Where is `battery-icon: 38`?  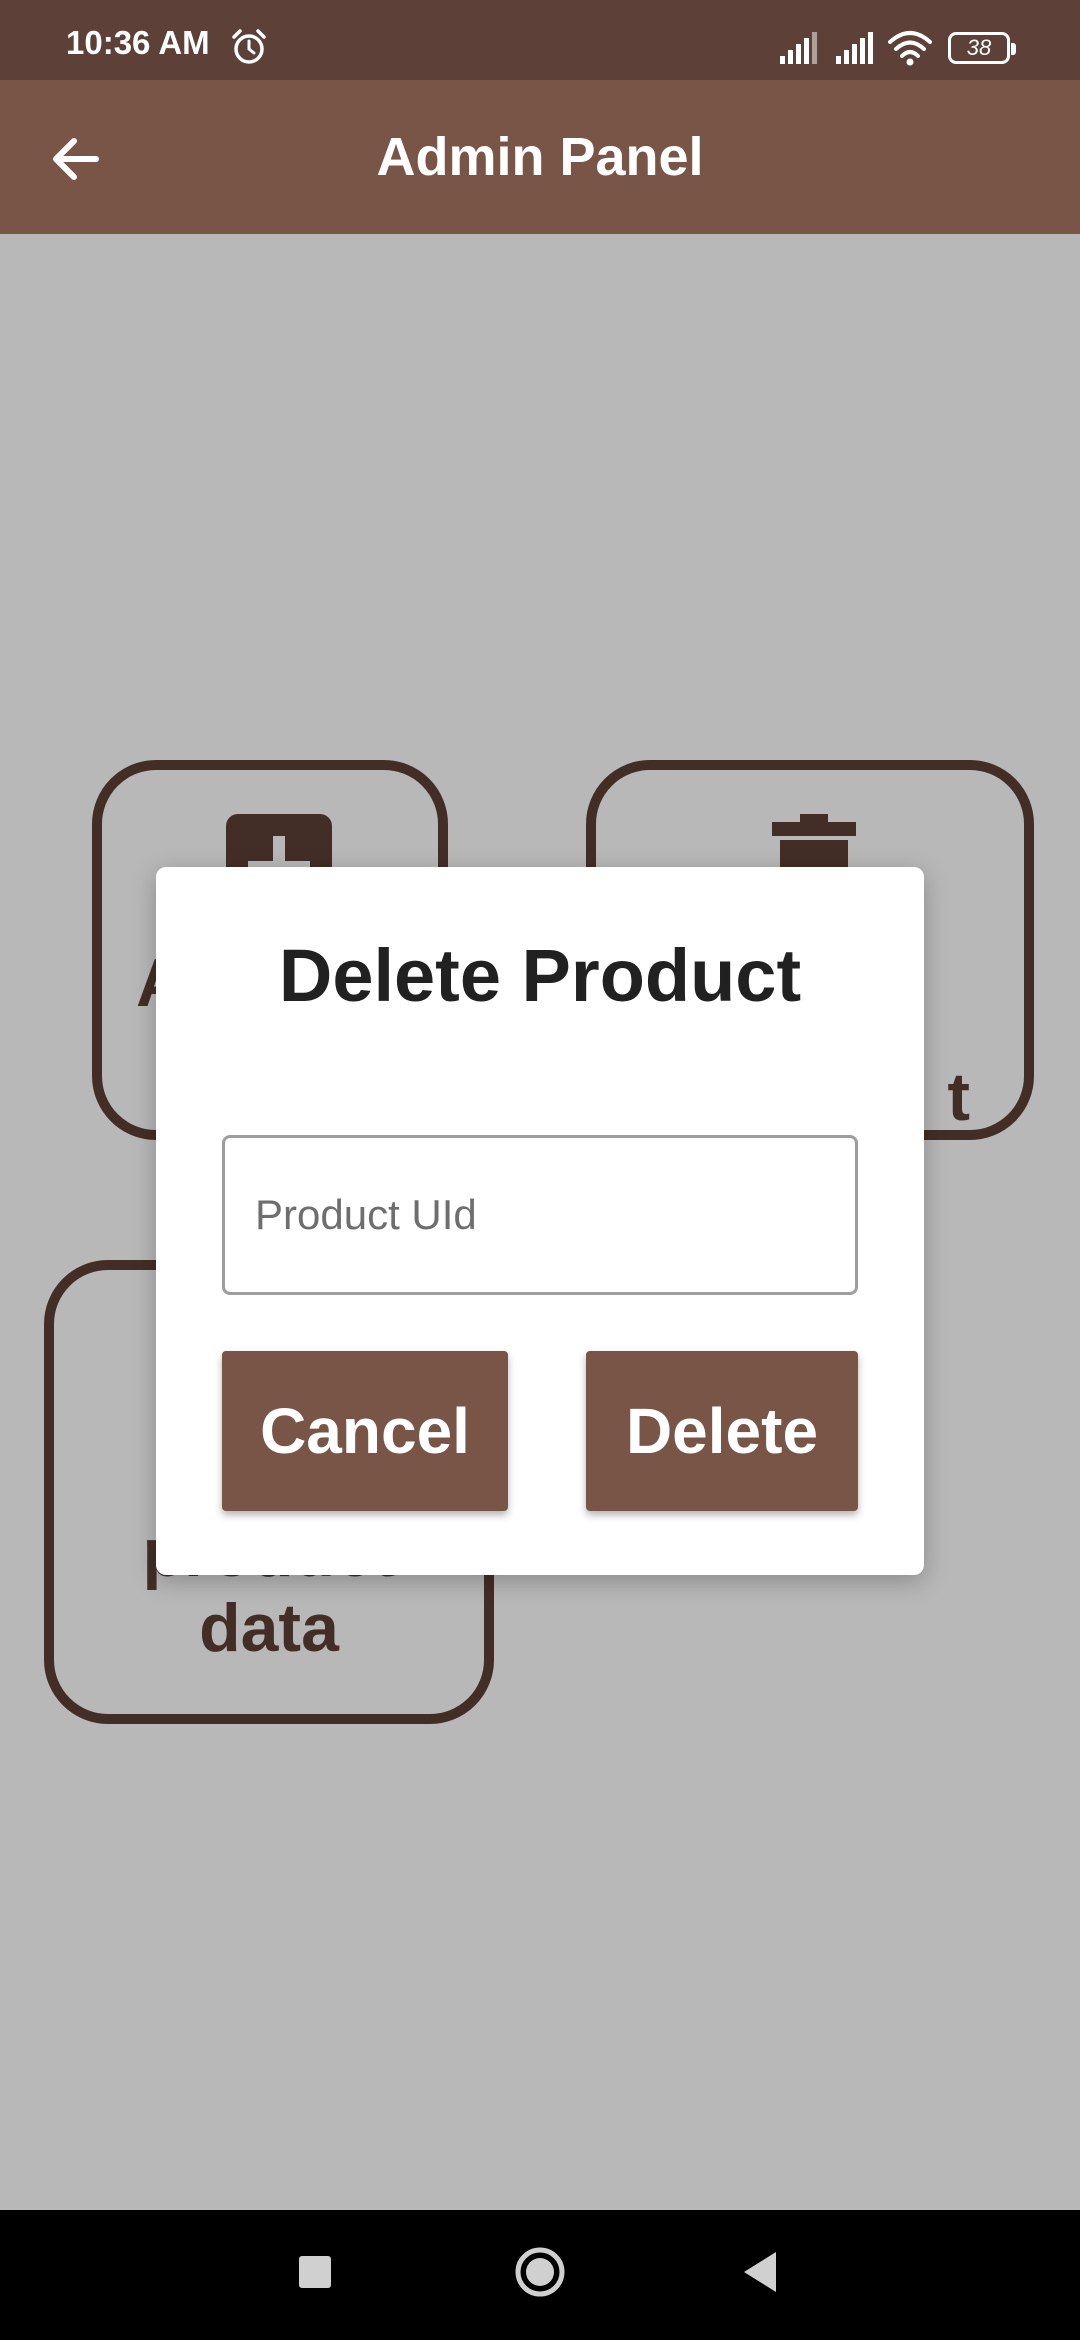
battery-icon: 38 is located at coordinates (982, 48).